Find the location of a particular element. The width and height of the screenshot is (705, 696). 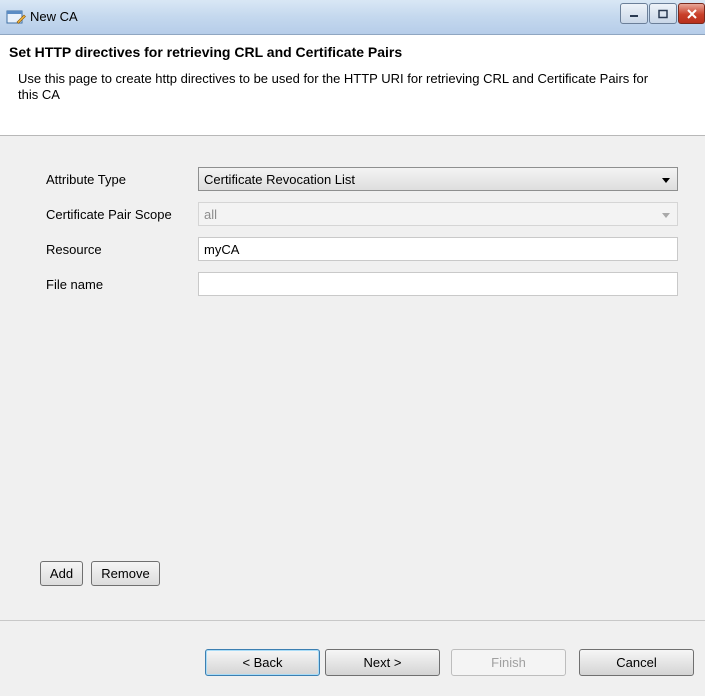

resource-value: myCA is located at coordinates (222, 249).